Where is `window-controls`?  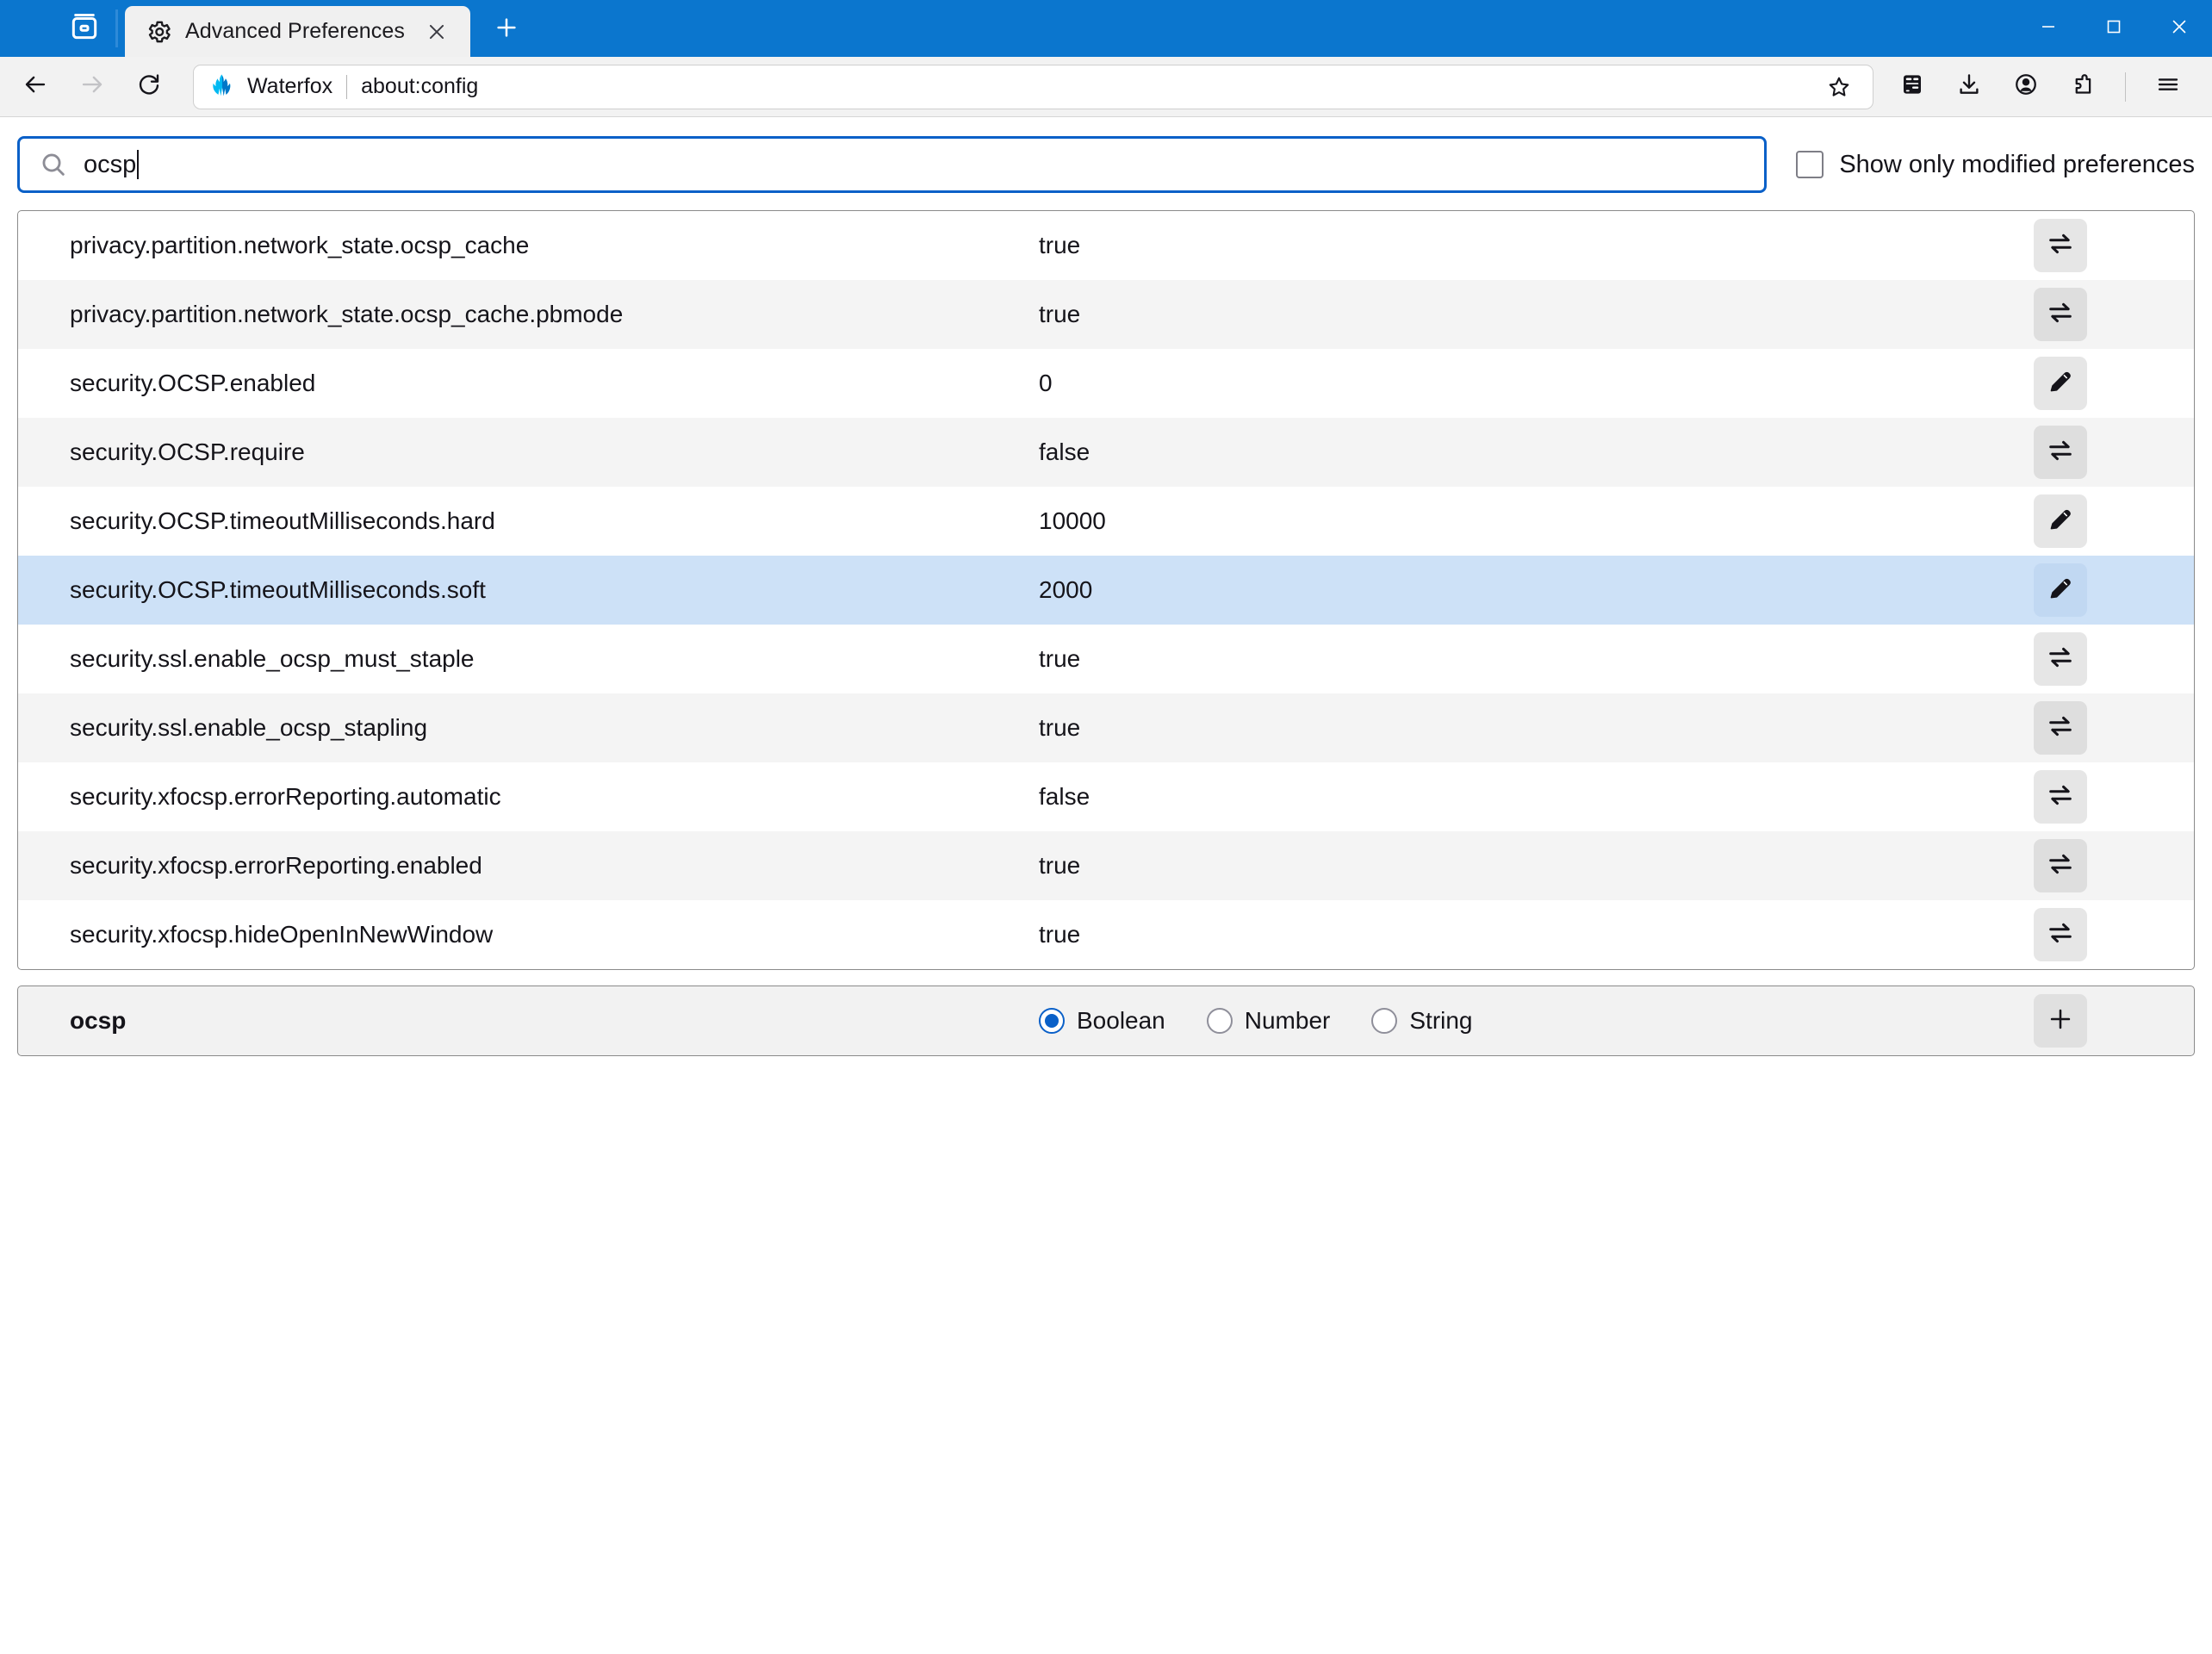
window-controls is located at coordinates (2114, 29).